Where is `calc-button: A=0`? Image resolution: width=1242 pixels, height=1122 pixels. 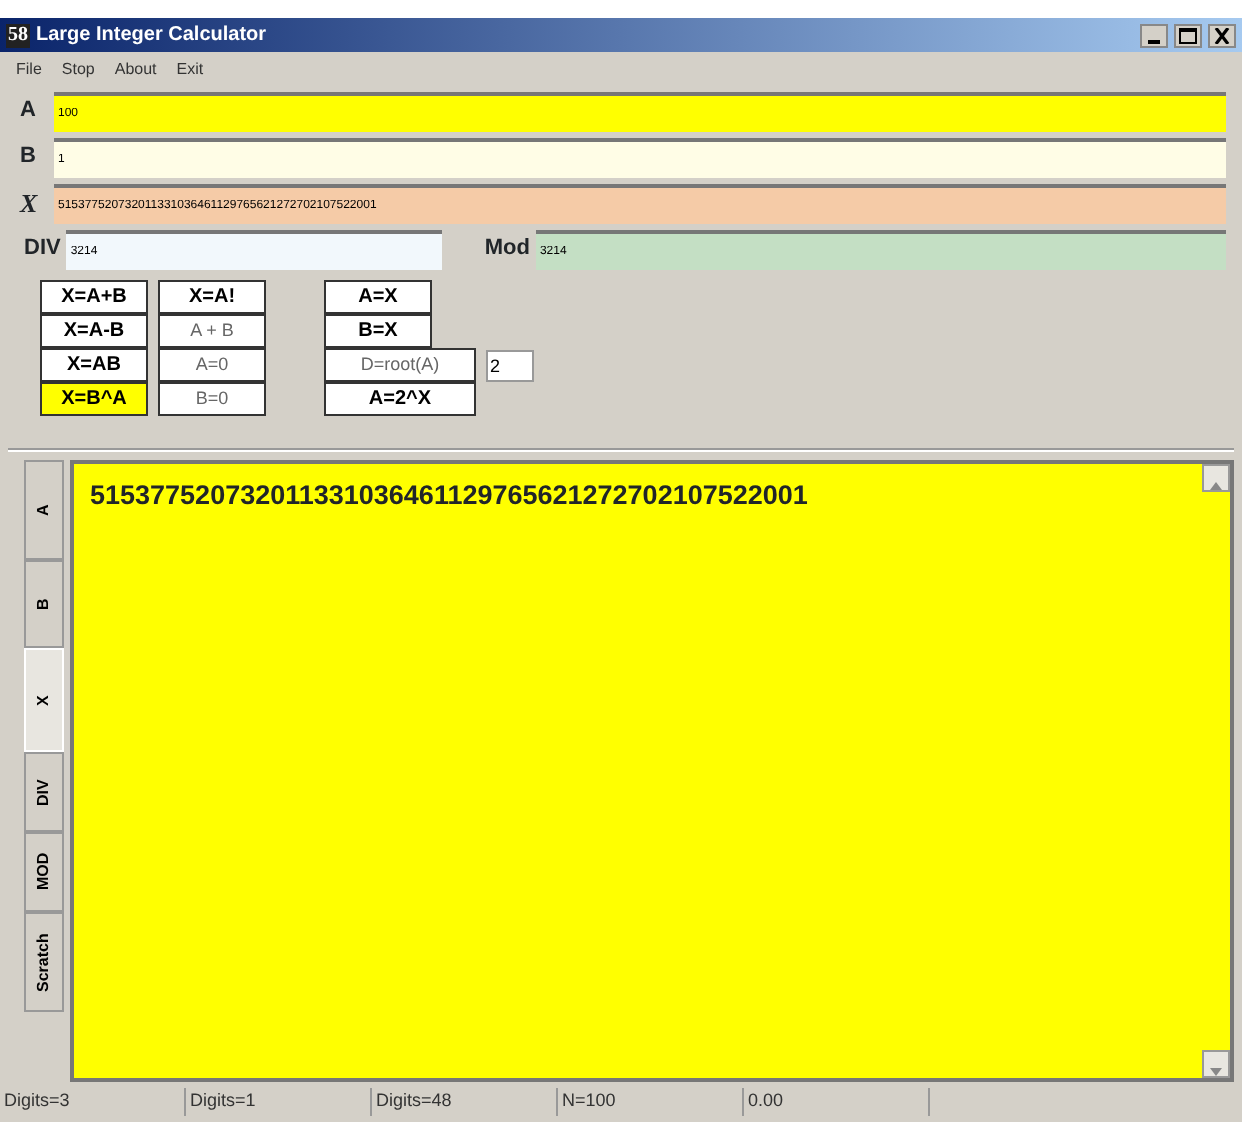
calc-button: A=0 is located at coordinates (212, 365).